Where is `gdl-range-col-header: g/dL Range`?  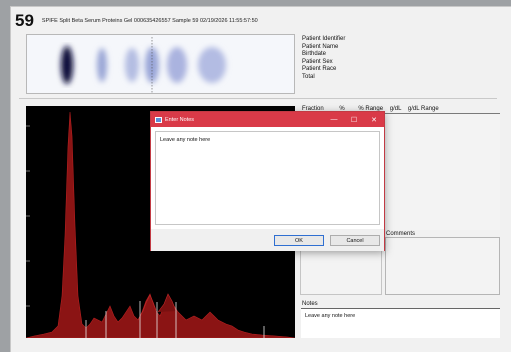
gdl-range-col-header: g/dL Range is located at coordinates (423, 109).